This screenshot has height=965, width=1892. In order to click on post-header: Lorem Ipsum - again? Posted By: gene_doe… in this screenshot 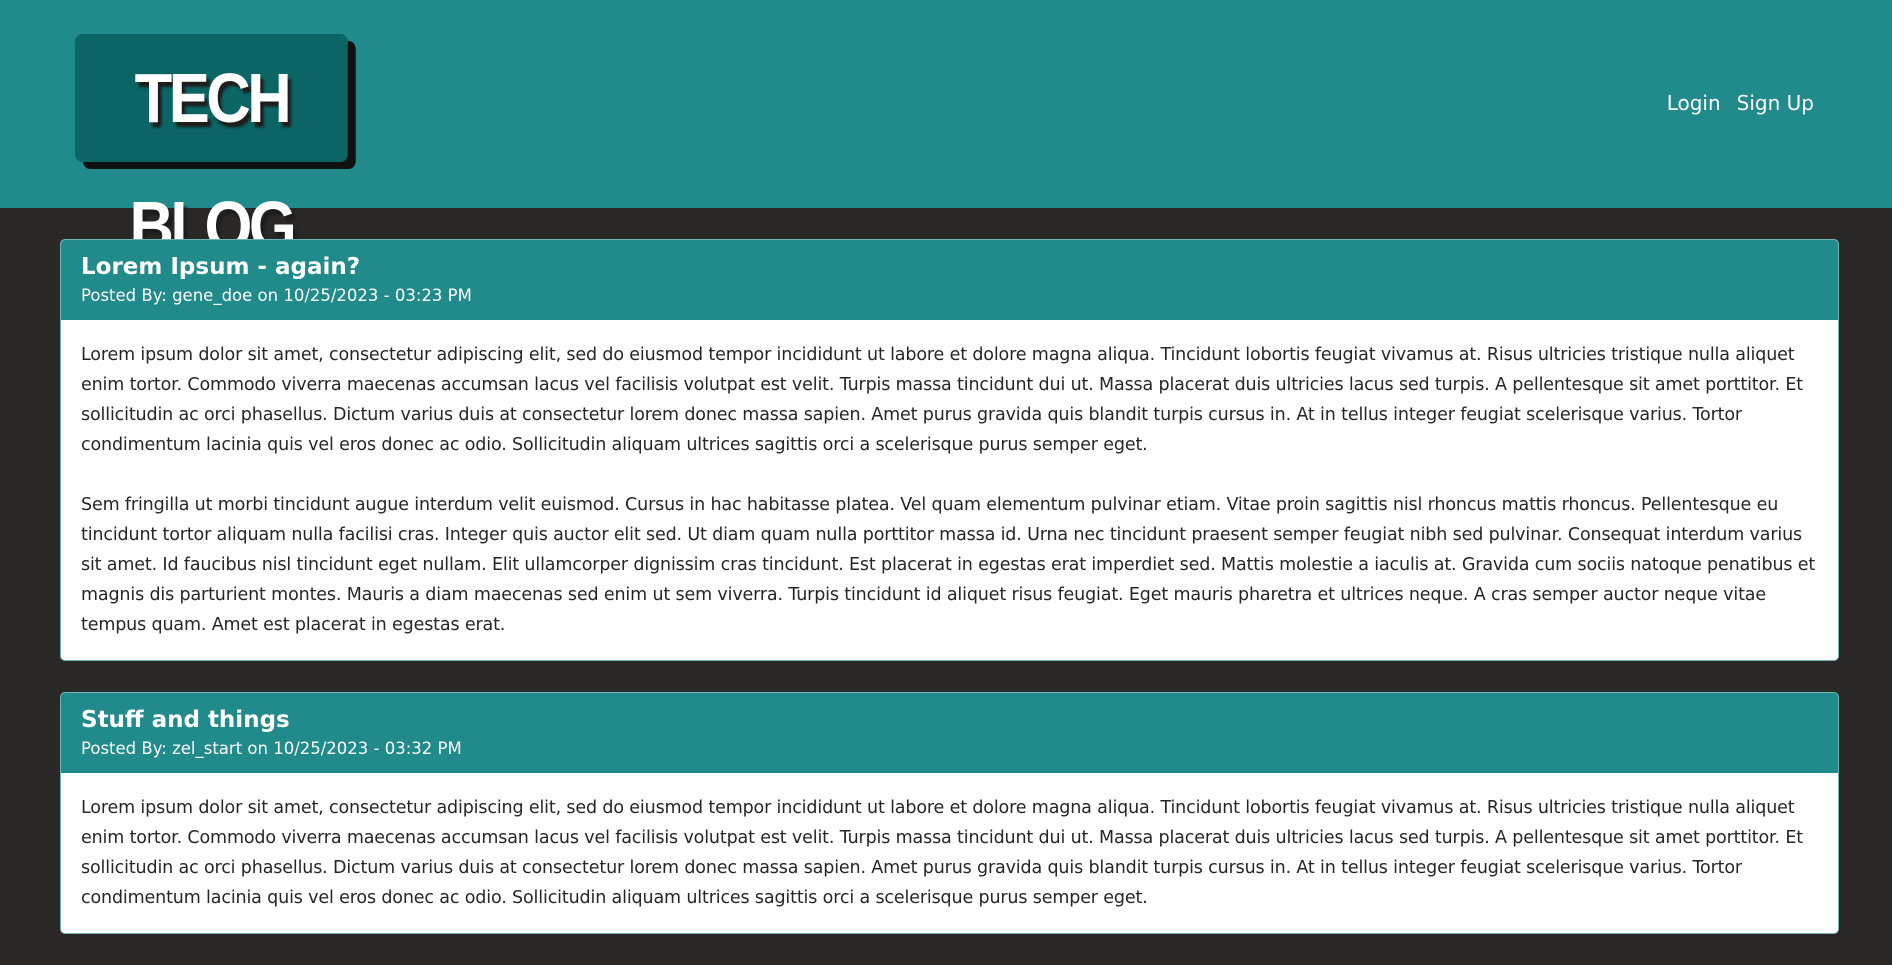, I will do `click(949, 280)`.